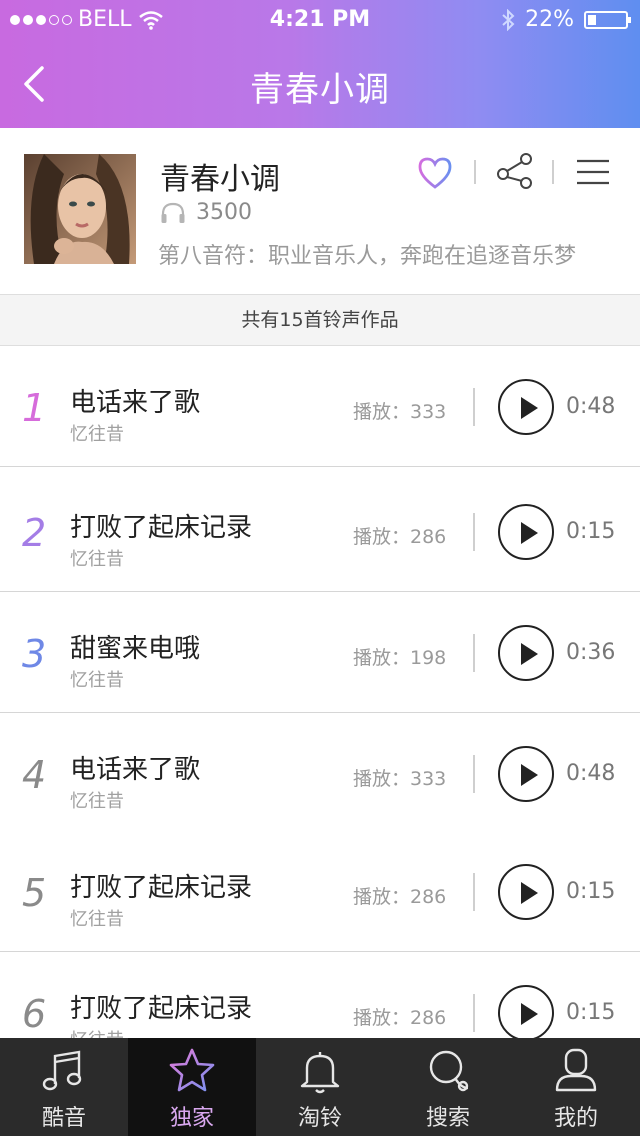 This screenshot has height=1136, width=640. Describe the element at coordinates (62, 1070) in the screenshot. I see `music-note-icon` at that location.